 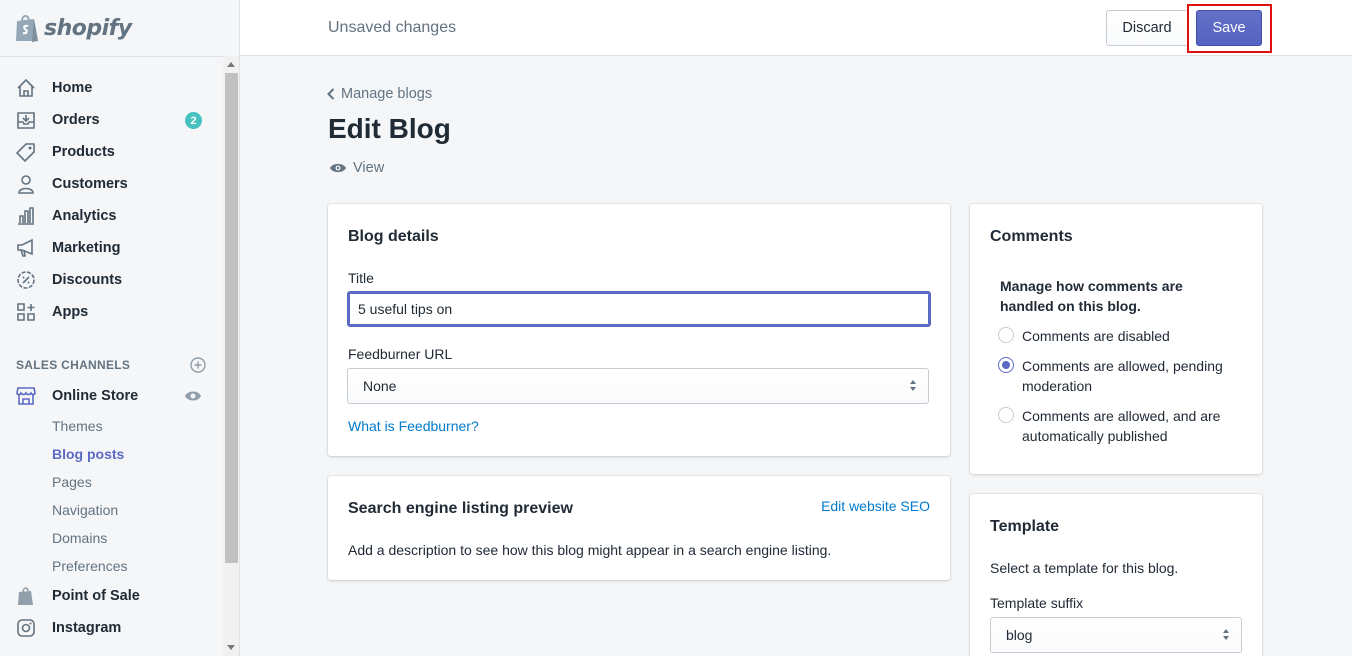 What do you see at coordinates (72, 482) in the screenshot?
I see `subitem-label: Pages` at bounding box center [72, 482].